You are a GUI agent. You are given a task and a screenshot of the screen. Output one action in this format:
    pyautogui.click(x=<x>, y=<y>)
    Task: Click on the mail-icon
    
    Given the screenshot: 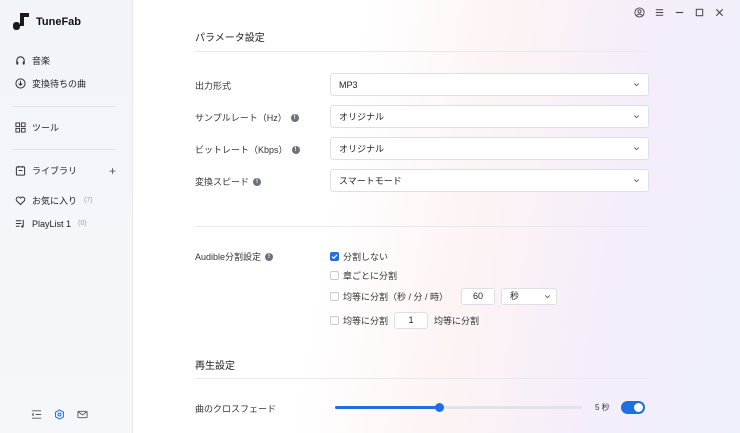 What is the action you would take?
    pyautogui.click(x=82, y=414)
    